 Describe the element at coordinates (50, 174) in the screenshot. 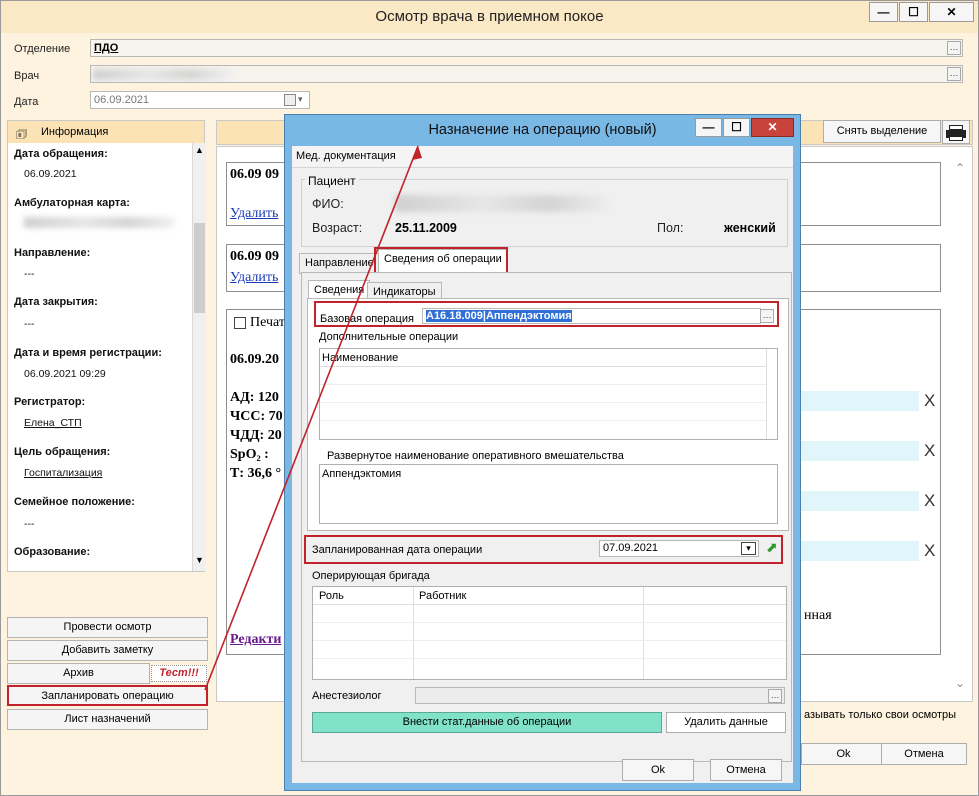

I see `sidebar-value-visit-date: 06.09.2021` at that location.